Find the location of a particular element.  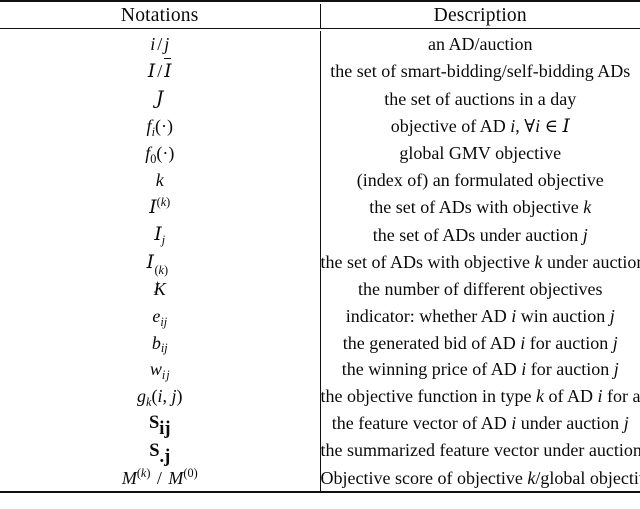

notation-cell: I(k) is located at coordinates (160, 207).